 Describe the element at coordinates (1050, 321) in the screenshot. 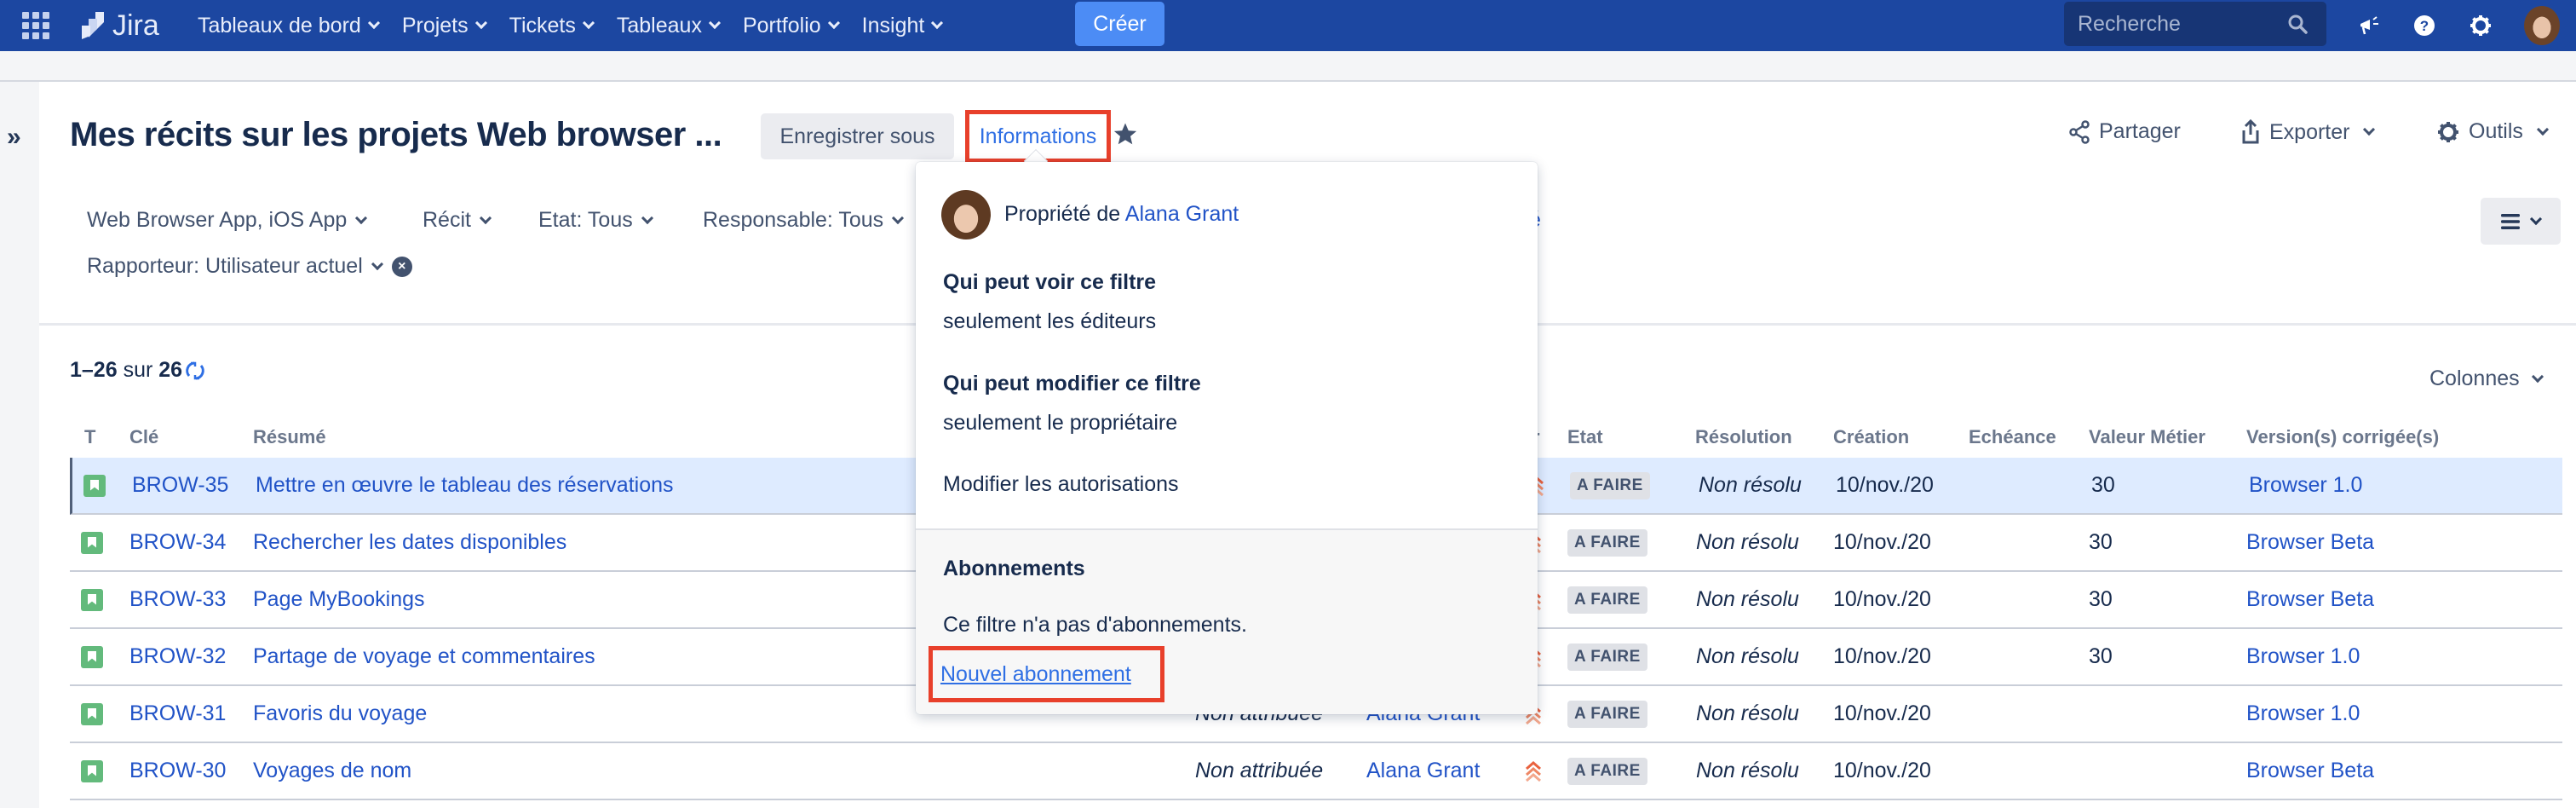

I see `view-permission-value: seulement les éditeurs` at that location.